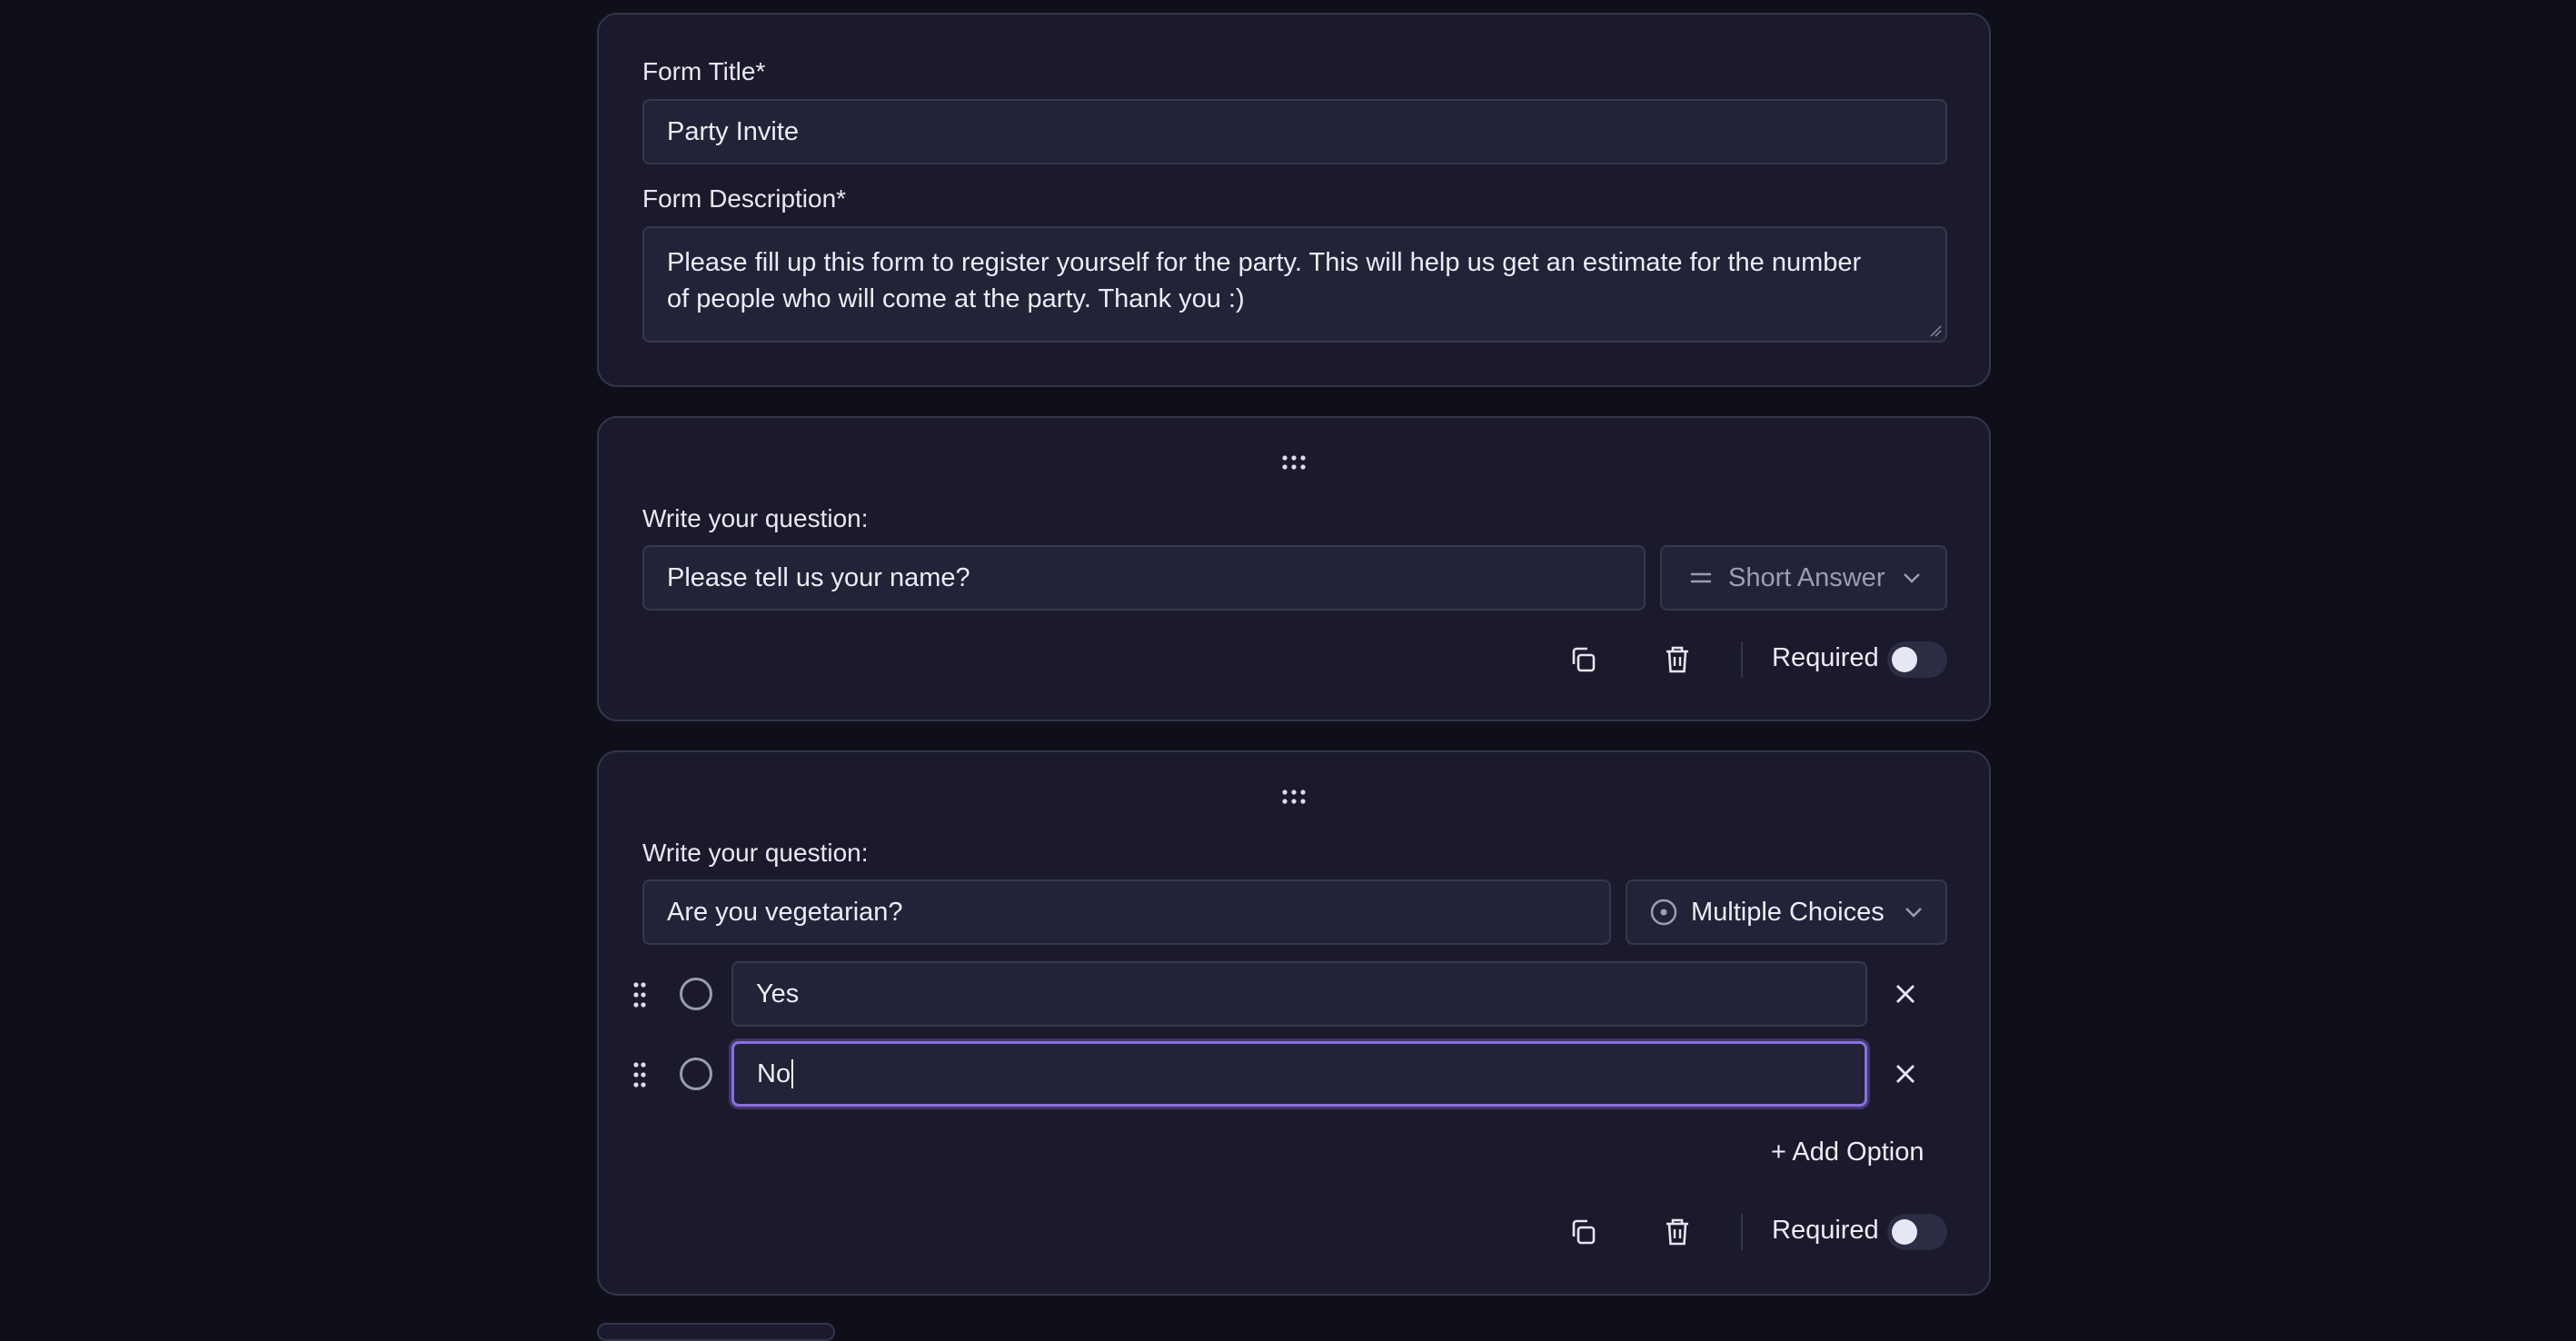 The width and height of the screenshot is (2576, 1341). I want to click on question-input: Are you vegetarian?, so click(1127, 912).